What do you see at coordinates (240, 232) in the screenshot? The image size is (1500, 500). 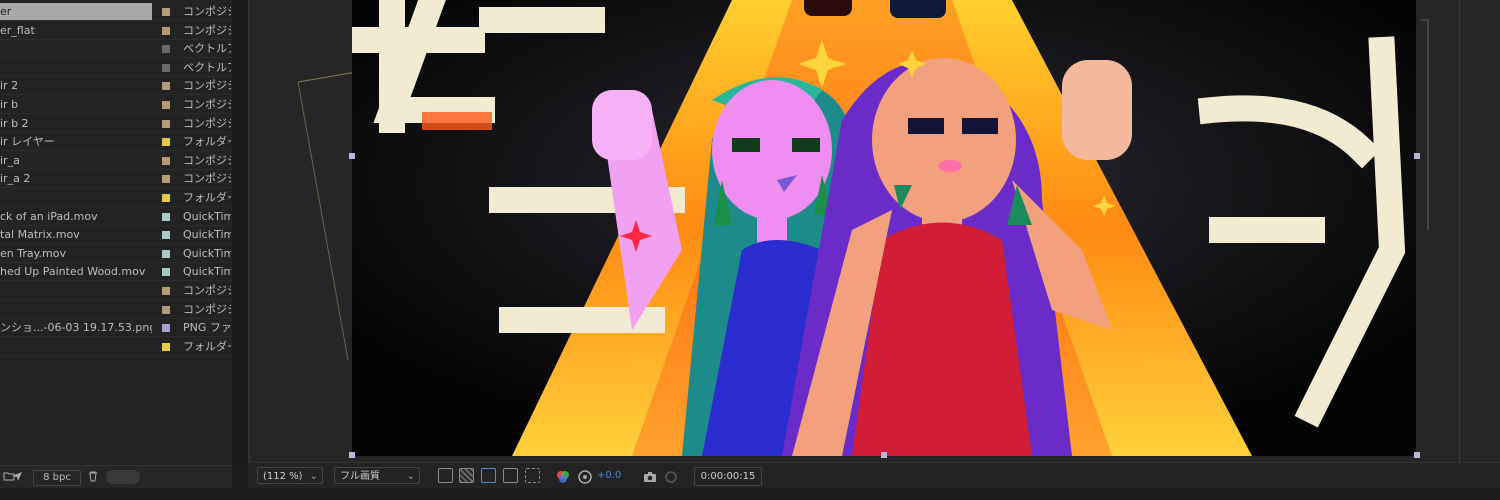 I see `panel-splitter` at bounding box center [240, 232].